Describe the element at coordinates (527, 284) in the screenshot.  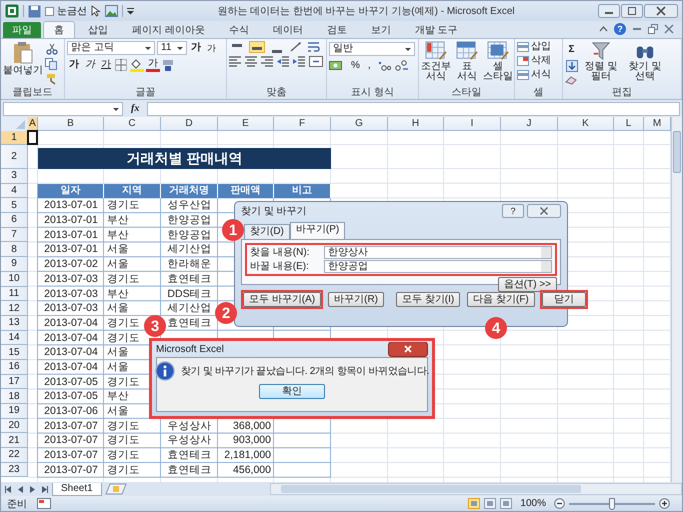
I see `options-button: 옵션(T) >>` at that location.